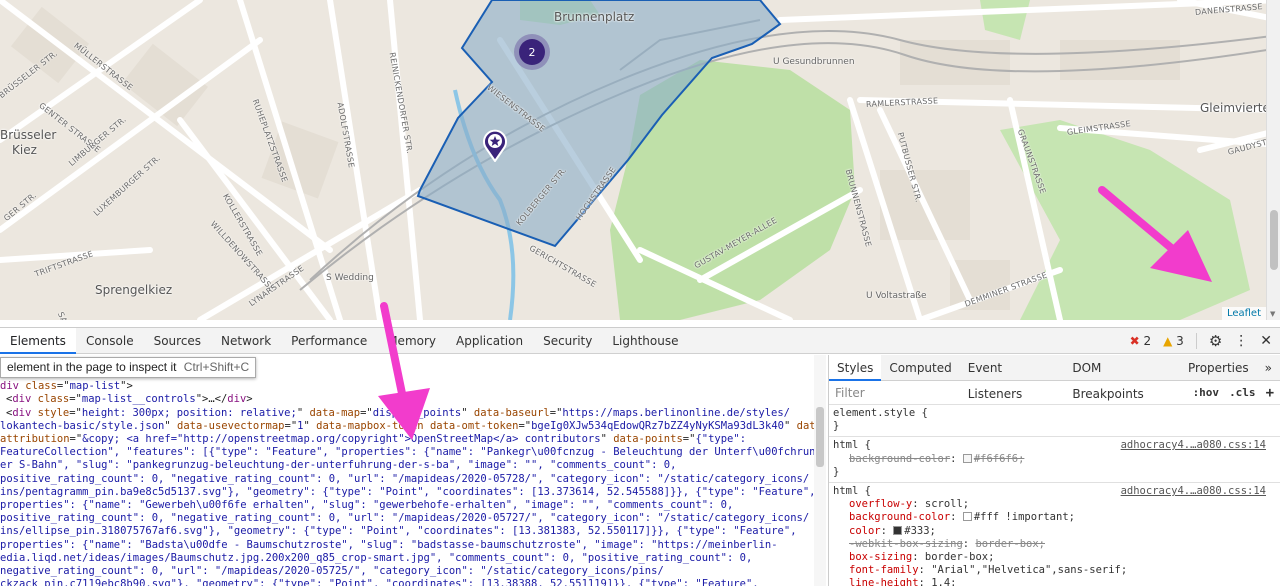 This screenshot has height=586, width=1280. I want to click on styles-tab-computed: Computed, so click(920, 368).